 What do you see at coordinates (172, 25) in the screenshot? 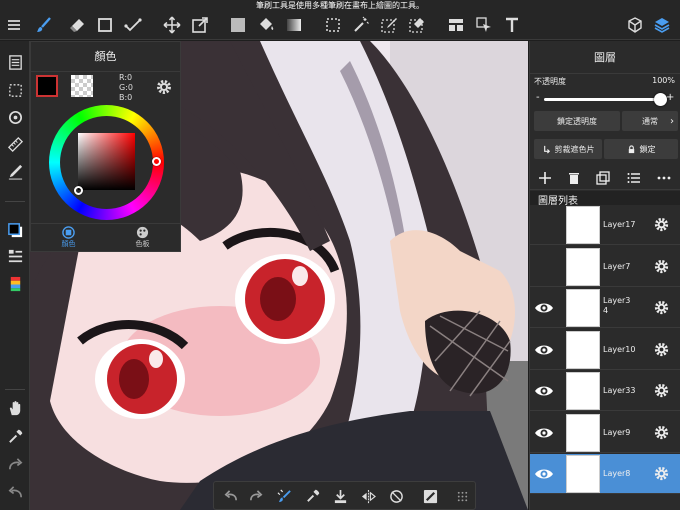
I see `move-icon` at bounding box center [172, 25].